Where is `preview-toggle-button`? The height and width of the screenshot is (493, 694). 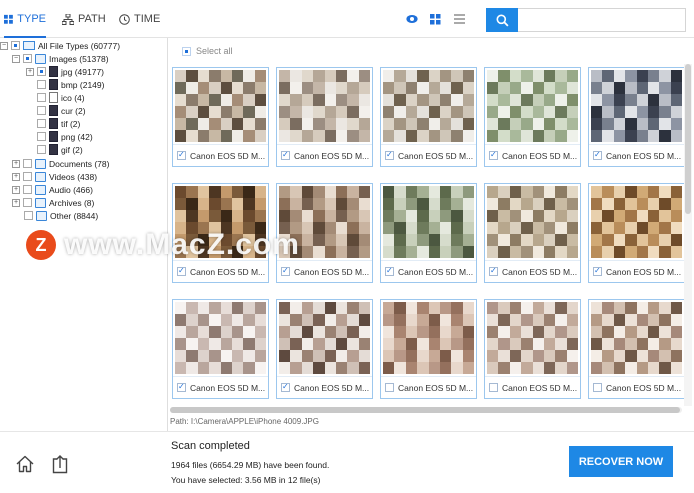
preview-toggle-button is located at coordinates (412, 19).